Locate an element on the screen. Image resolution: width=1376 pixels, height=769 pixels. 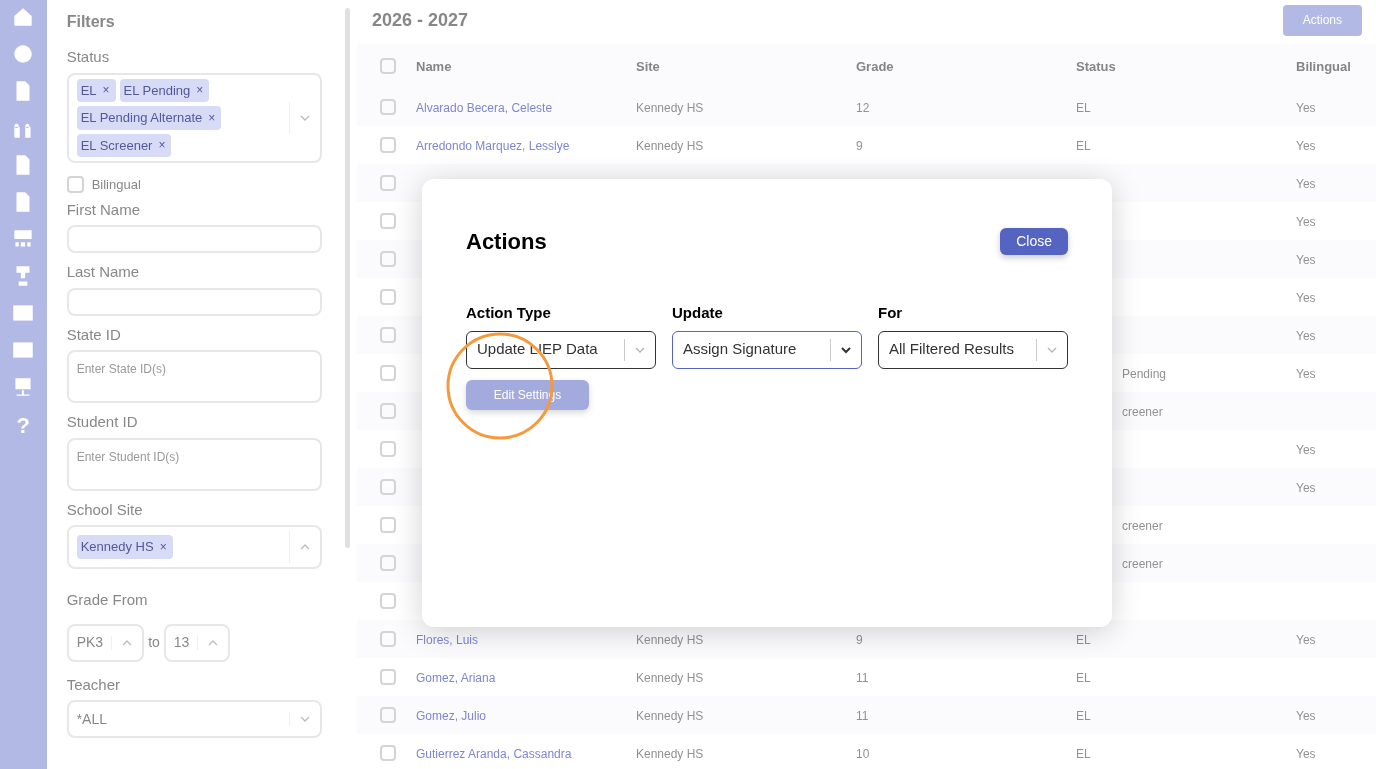
field-label: Status is located at coordinates (88, 57).